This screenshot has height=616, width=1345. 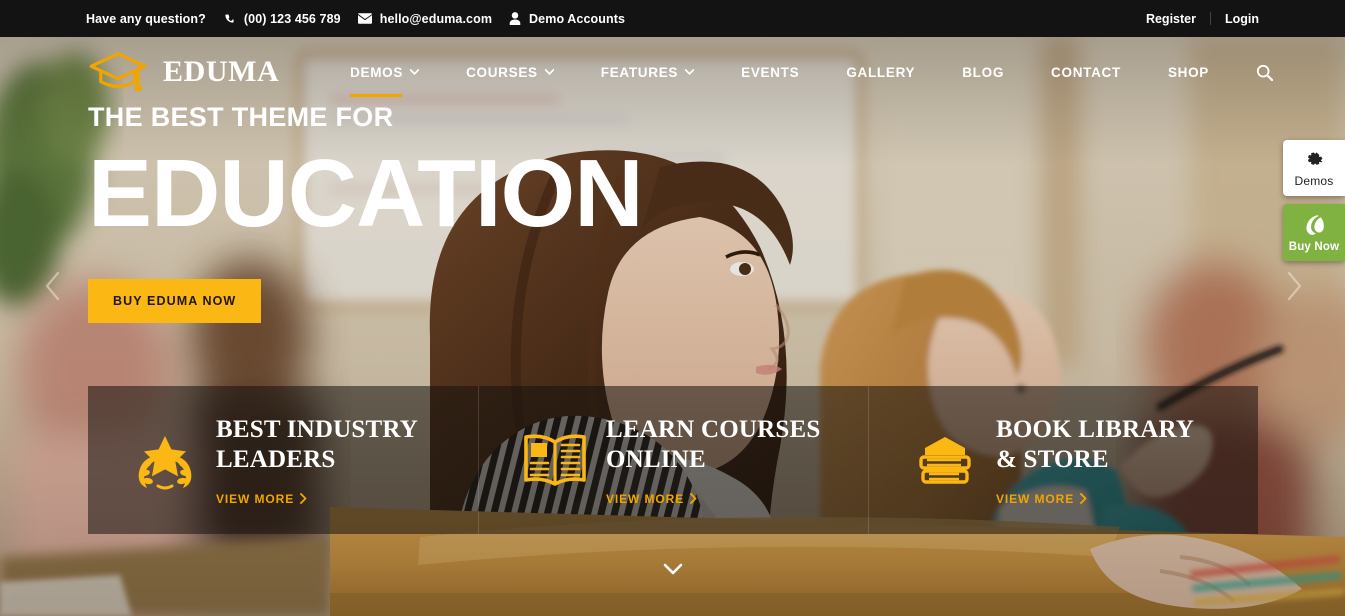 What do you see at coordinates (1314, 181) in the screenshot?
I see `side-tab-demos-label: Demos` at bounding box center [1314, 181].